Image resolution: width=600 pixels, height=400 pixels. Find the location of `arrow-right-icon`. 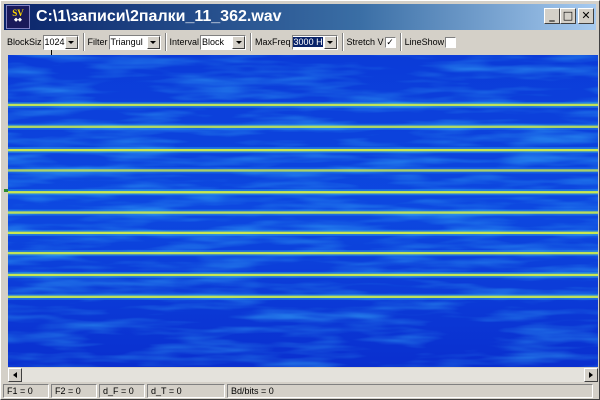

arrow-right-icon is located at coordinates (591, 375).